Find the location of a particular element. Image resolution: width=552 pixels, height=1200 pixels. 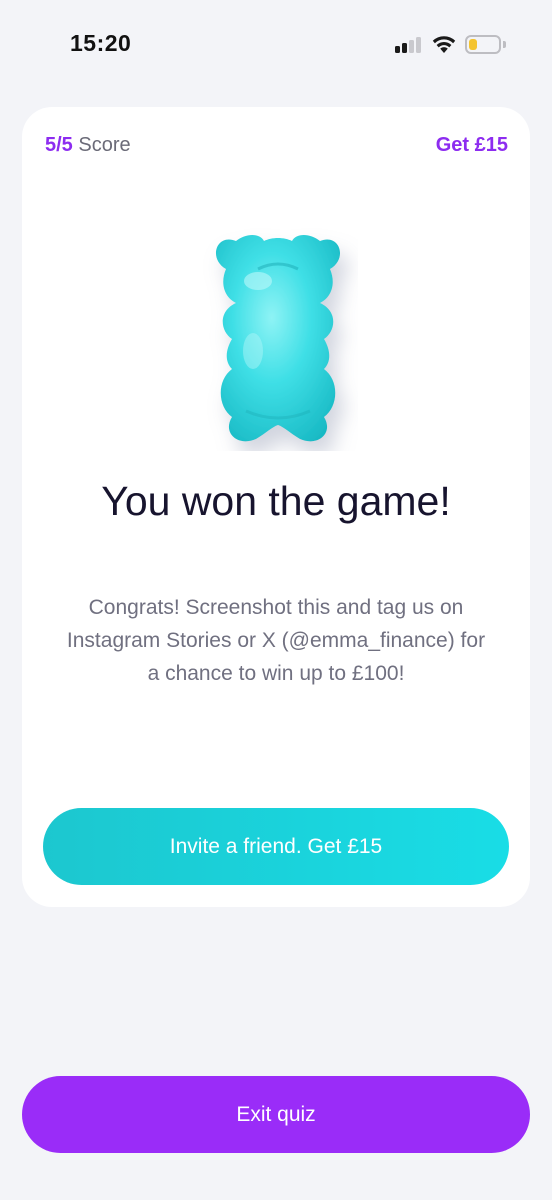

battery-icon is located at coordinates (483, 44).